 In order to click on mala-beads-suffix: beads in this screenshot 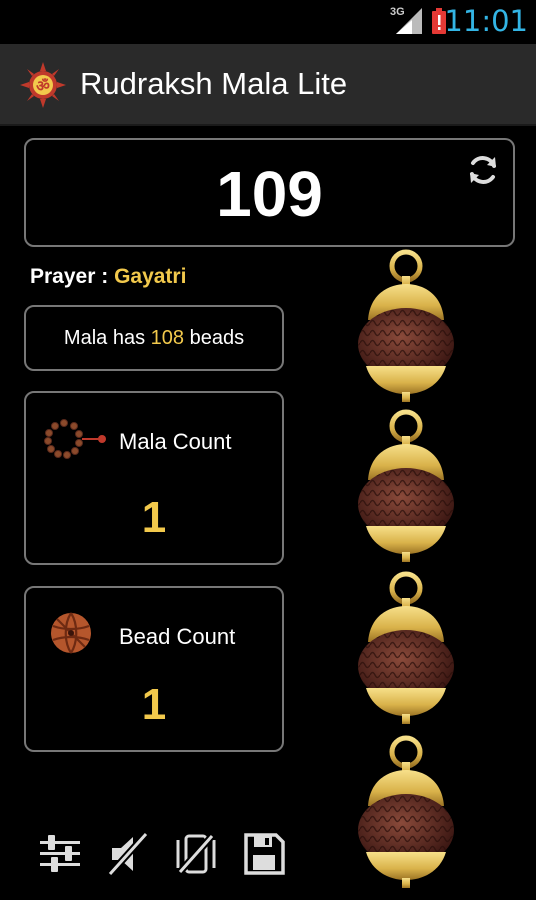, I will do `click(214, 338)`.